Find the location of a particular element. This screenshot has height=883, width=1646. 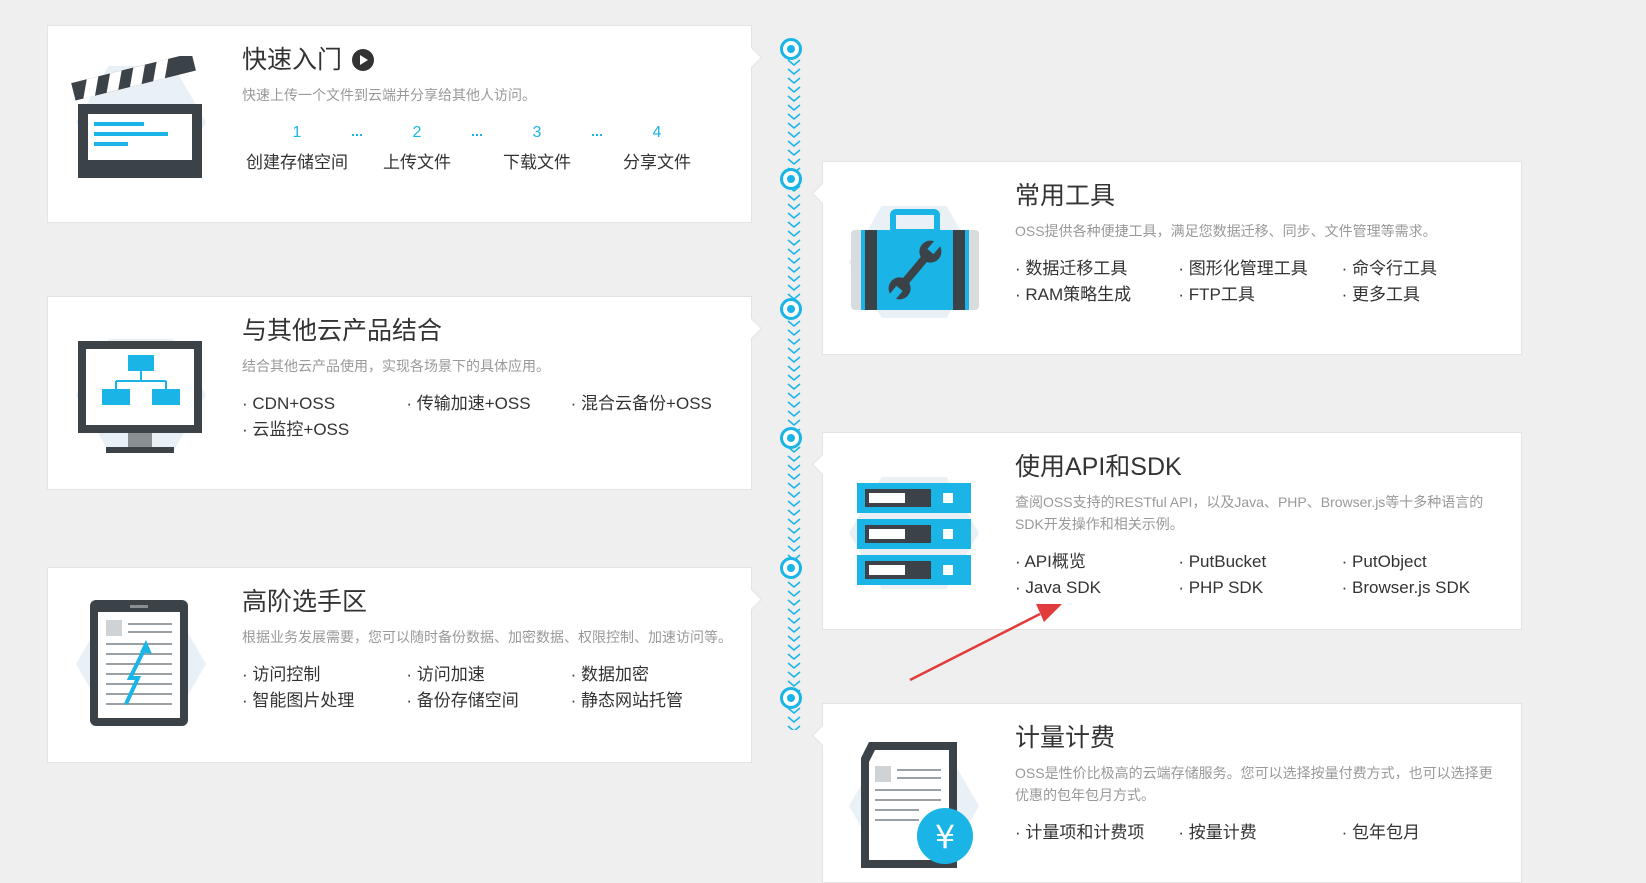

play-icon is located at coordinates (363, 60).